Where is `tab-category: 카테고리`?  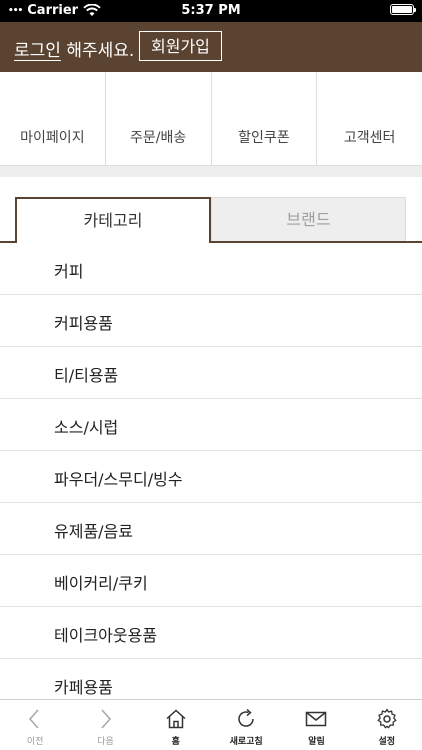
tab-category: 카테고리 is located at coordinates (113, 220).